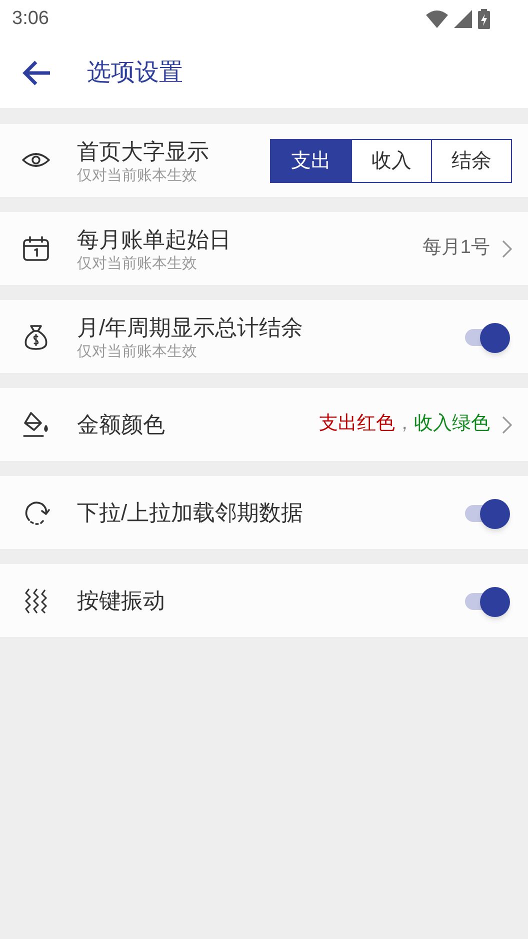 This screenshot has height=939, width=528. What do you see at coordinates (357, 424) in the screenshot?
I see `color-setting-text: 支出红色` at bounding box center [357, 424].